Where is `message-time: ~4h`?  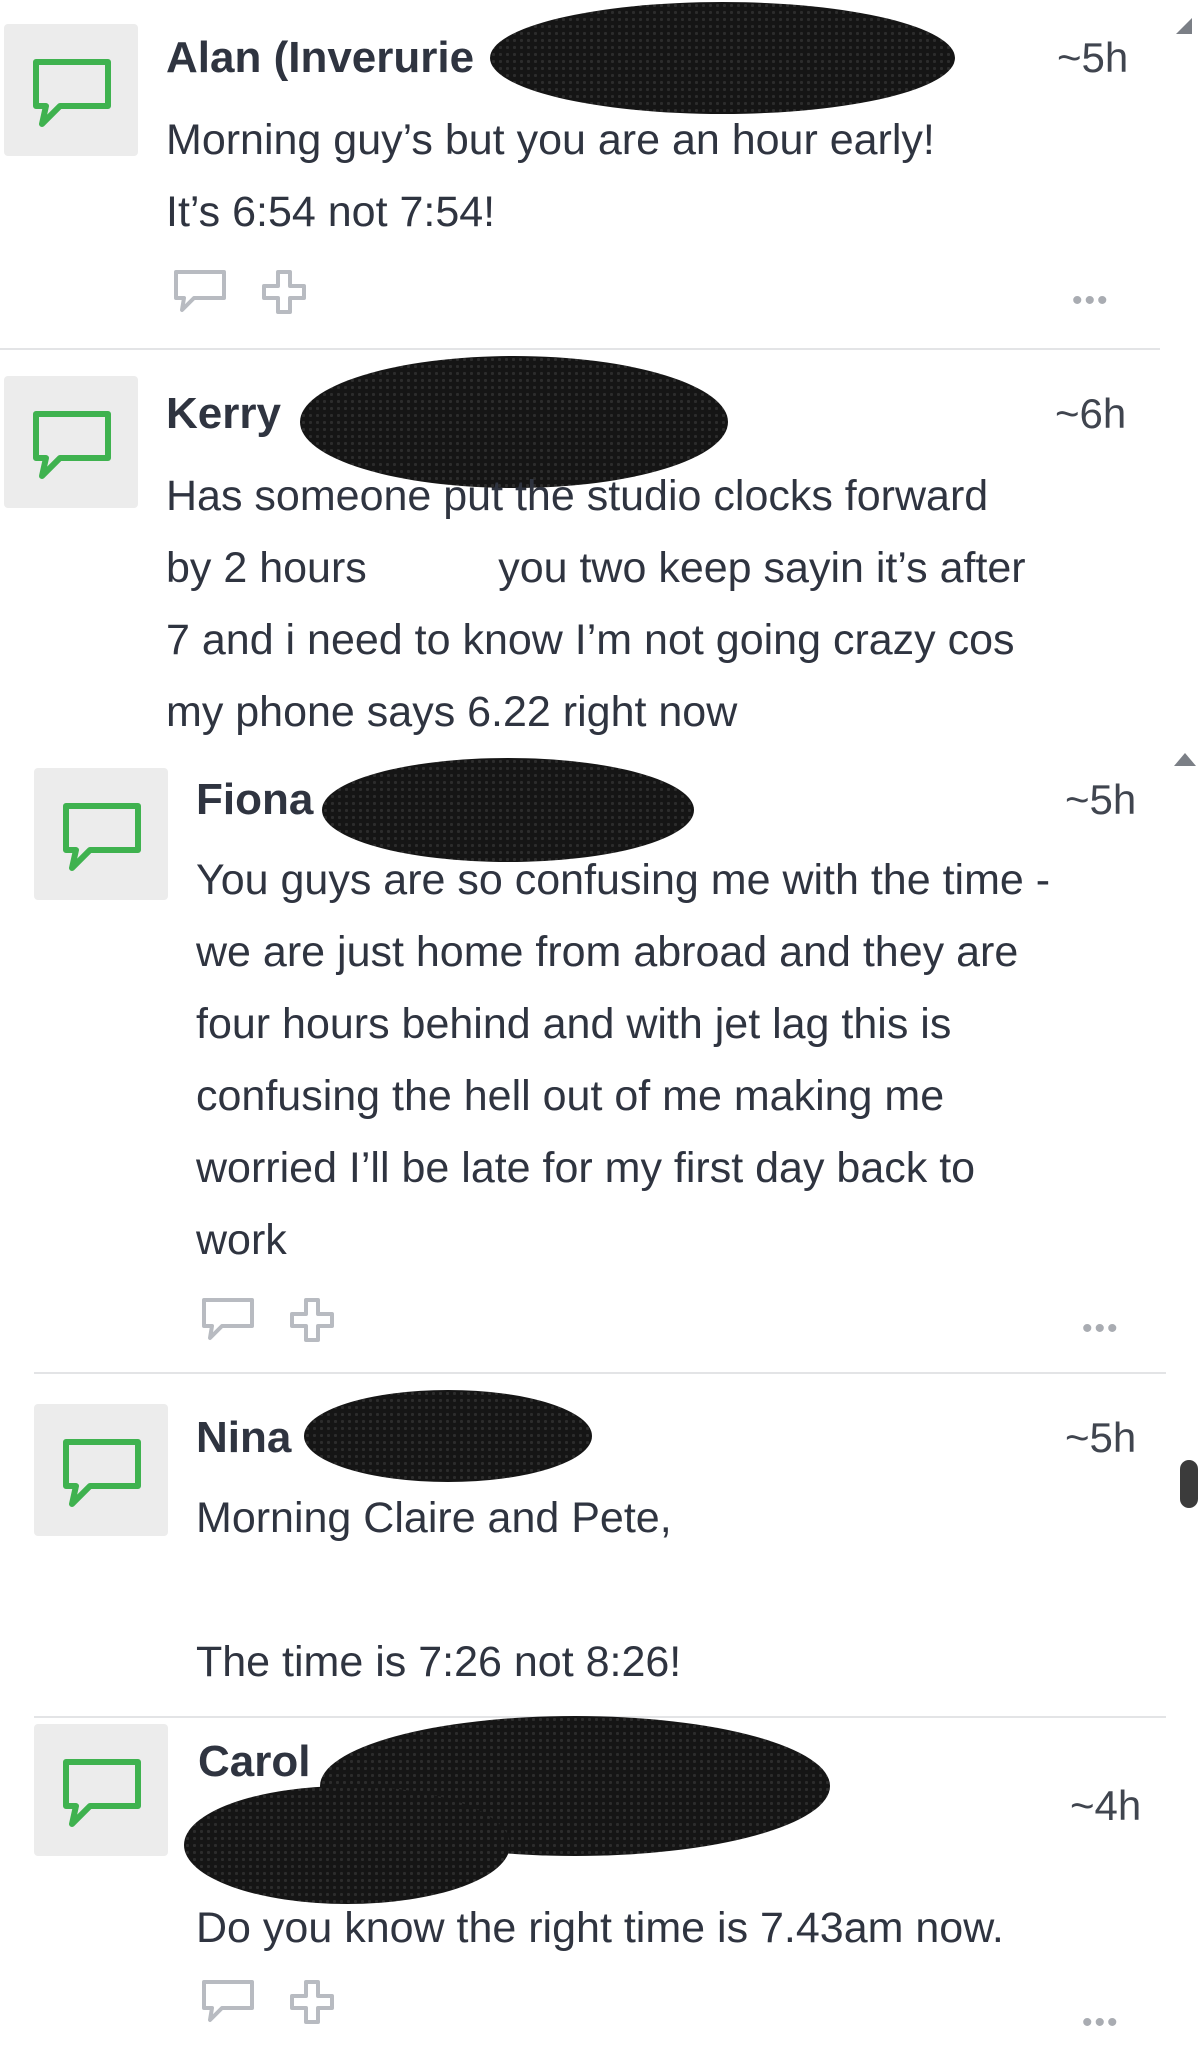 message-time: ~4h is located at coordinates (1106, 1805).